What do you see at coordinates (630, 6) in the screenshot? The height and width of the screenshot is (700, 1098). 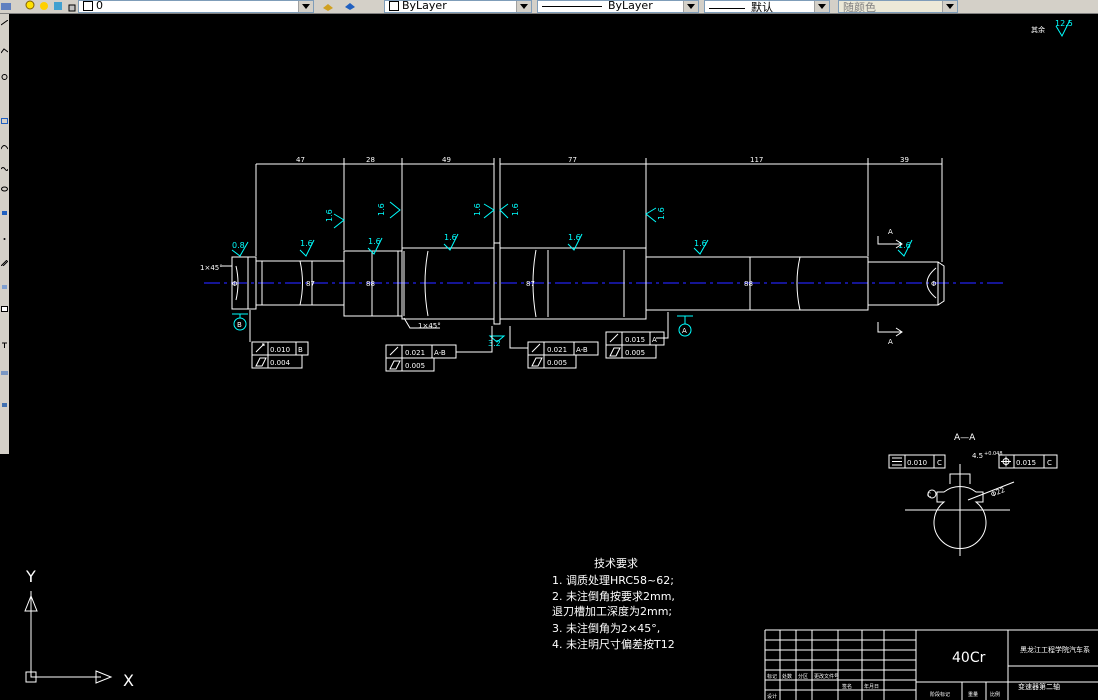 I see `linetype-value: ByLayer` at bounding box center [630, 6].